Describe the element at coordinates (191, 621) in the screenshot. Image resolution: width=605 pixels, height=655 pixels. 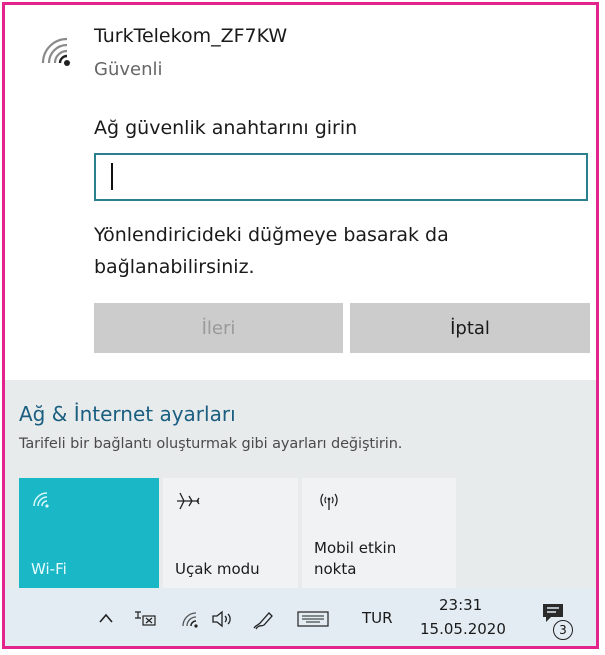
I see `taskbar-wifi-icon` at that location.